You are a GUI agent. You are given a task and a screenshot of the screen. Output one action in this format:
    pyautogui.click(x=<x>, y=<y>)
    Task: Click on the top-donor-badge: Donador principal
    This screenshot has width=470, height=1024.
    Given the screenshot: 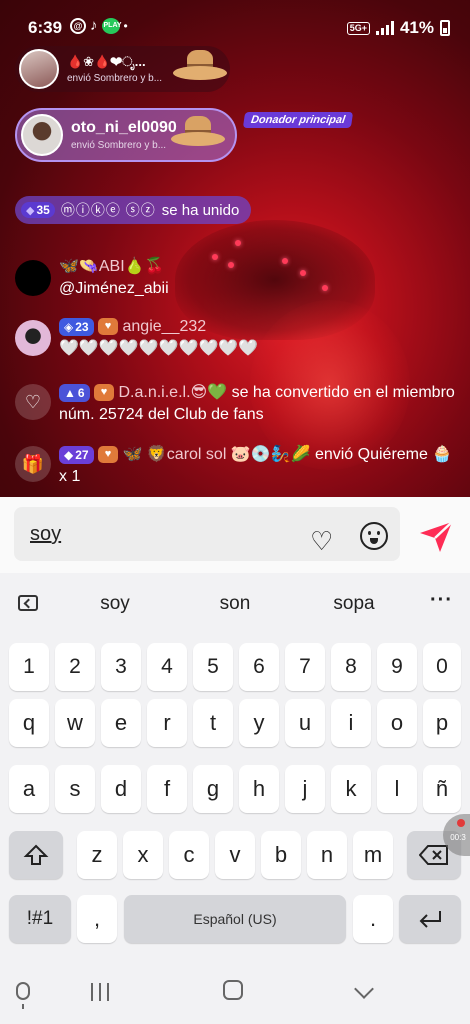 What is the action you would take?
    pyautogui.click(x=298, y=120)
    